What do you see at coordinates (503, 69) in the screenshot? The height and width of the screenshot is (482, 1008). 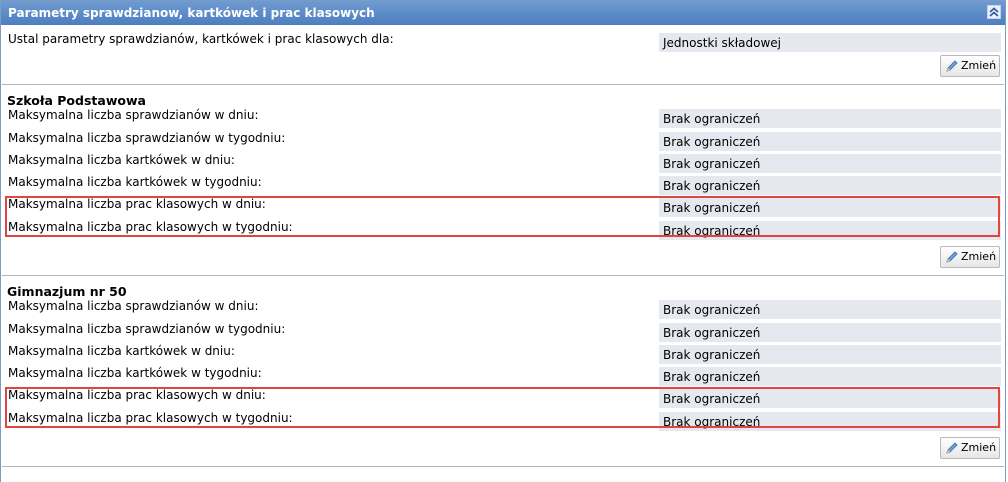 I see `intro-button-row: Zmień` at bounding box center [503, 69].